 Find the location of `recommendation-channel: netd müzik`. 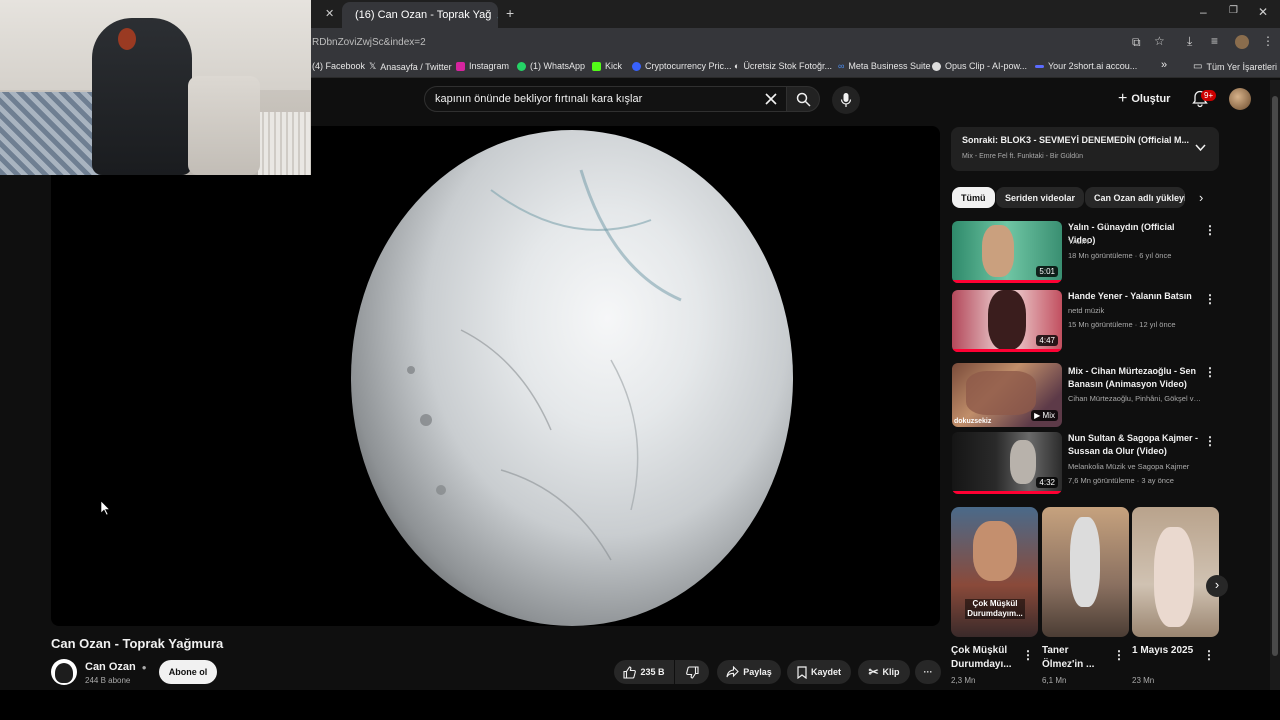

recommendation-channel: netd müzik is located at coordinates (1086, 310).